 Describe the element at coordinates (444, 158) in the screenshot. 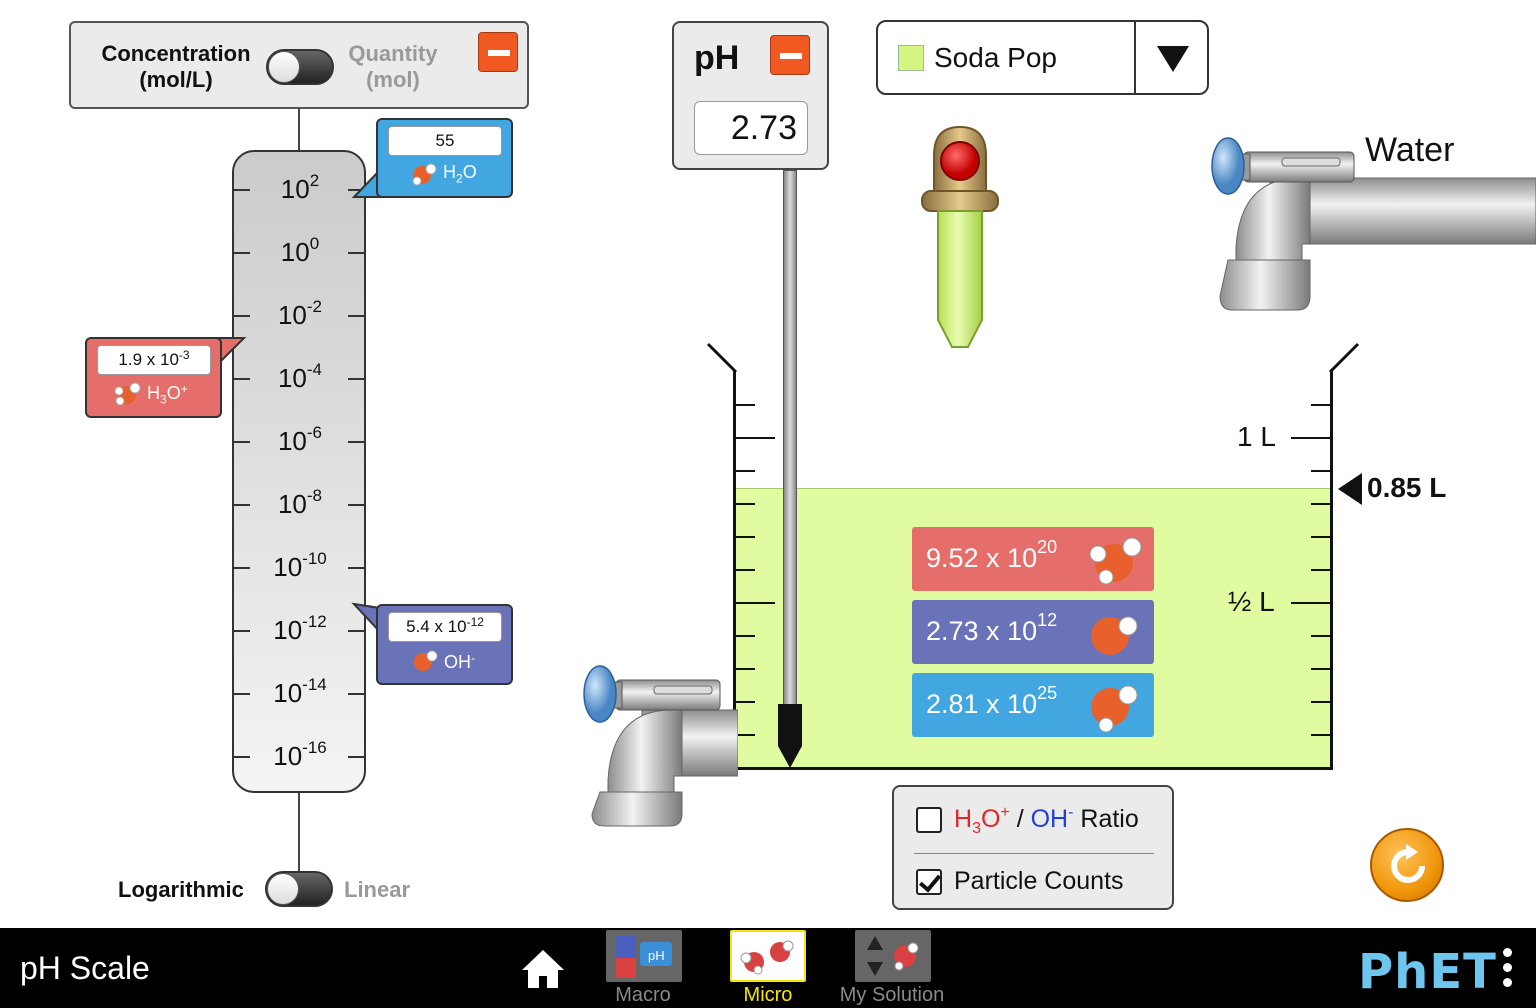

I see `h2o-concentration-callout: 55 H2O` at that location.